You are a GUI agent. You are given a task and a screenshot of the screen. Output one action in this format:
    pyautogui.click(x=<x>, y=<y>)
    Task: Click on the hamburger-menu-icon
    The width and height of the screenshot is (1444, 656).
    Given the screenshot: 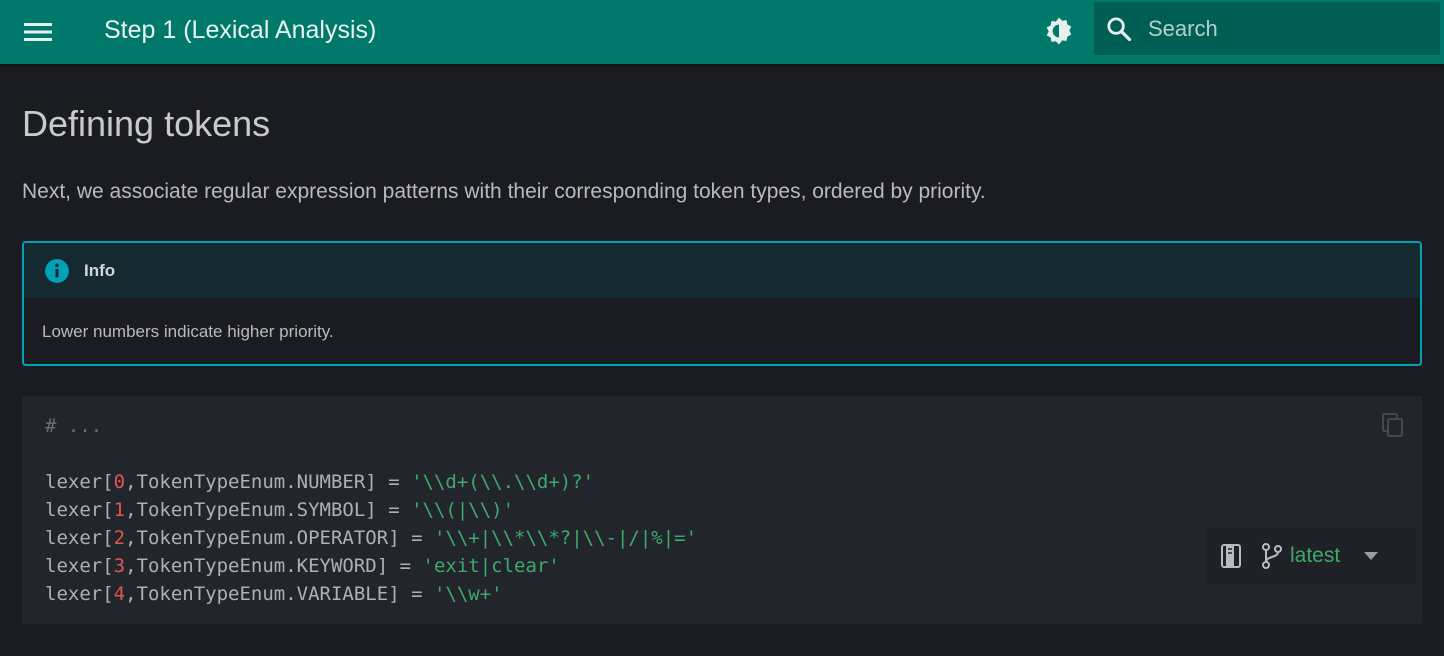 What is the action you would take?
    pyautogui.click(x=38, y=32)
    